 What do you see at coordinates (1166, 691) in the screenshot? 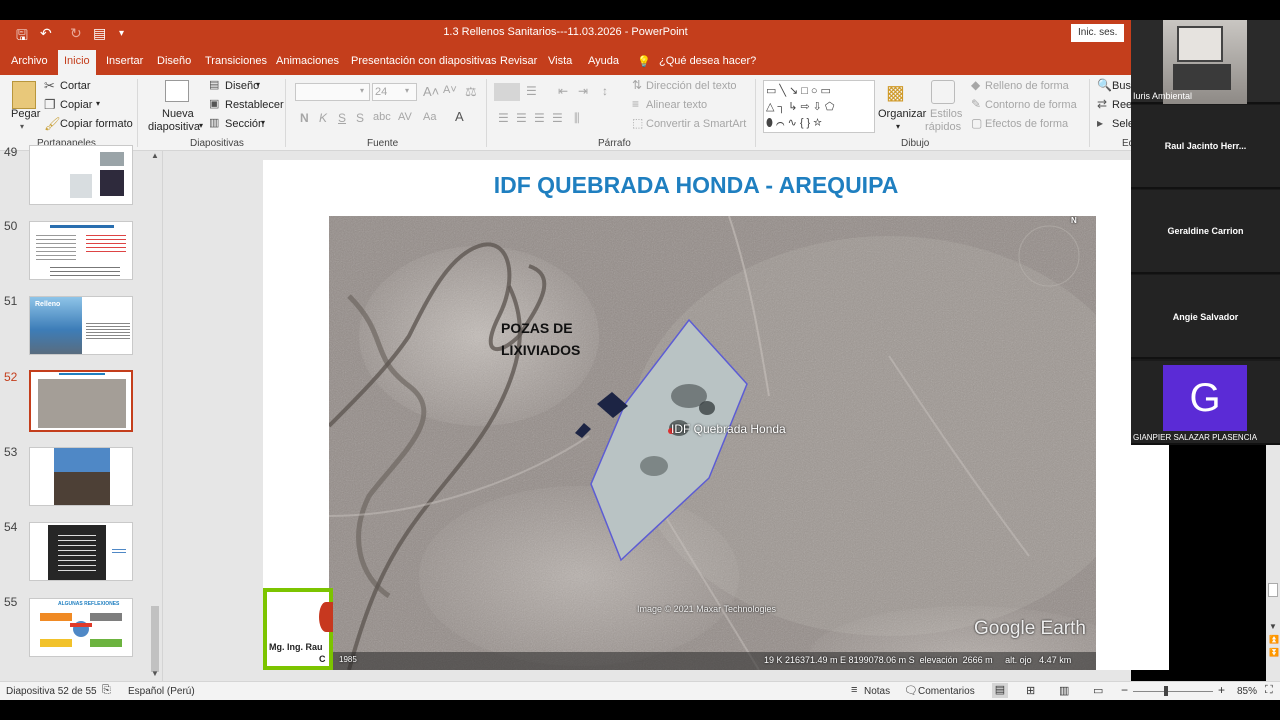
I see `zoom-slider-handle` at bounding box center [1166, 691].